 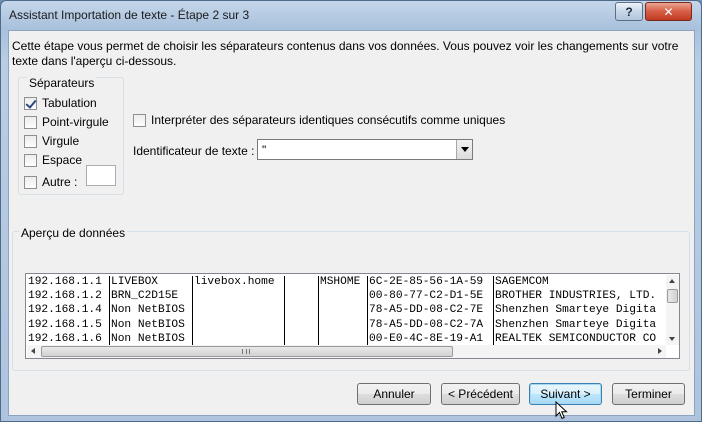 What do you see at coordinates (426, 296) in the screenshot?
I see `table-cell: 00-80-77-C2-D1-5E` at bounding box center [426, 296].